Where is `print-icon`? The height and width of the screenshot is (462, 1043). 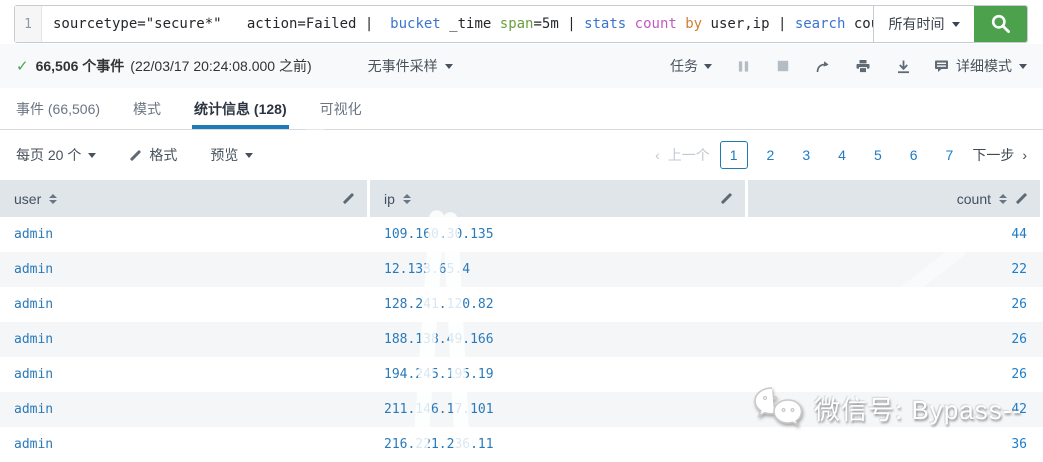
print-icon is located at coordinates (863, 66).